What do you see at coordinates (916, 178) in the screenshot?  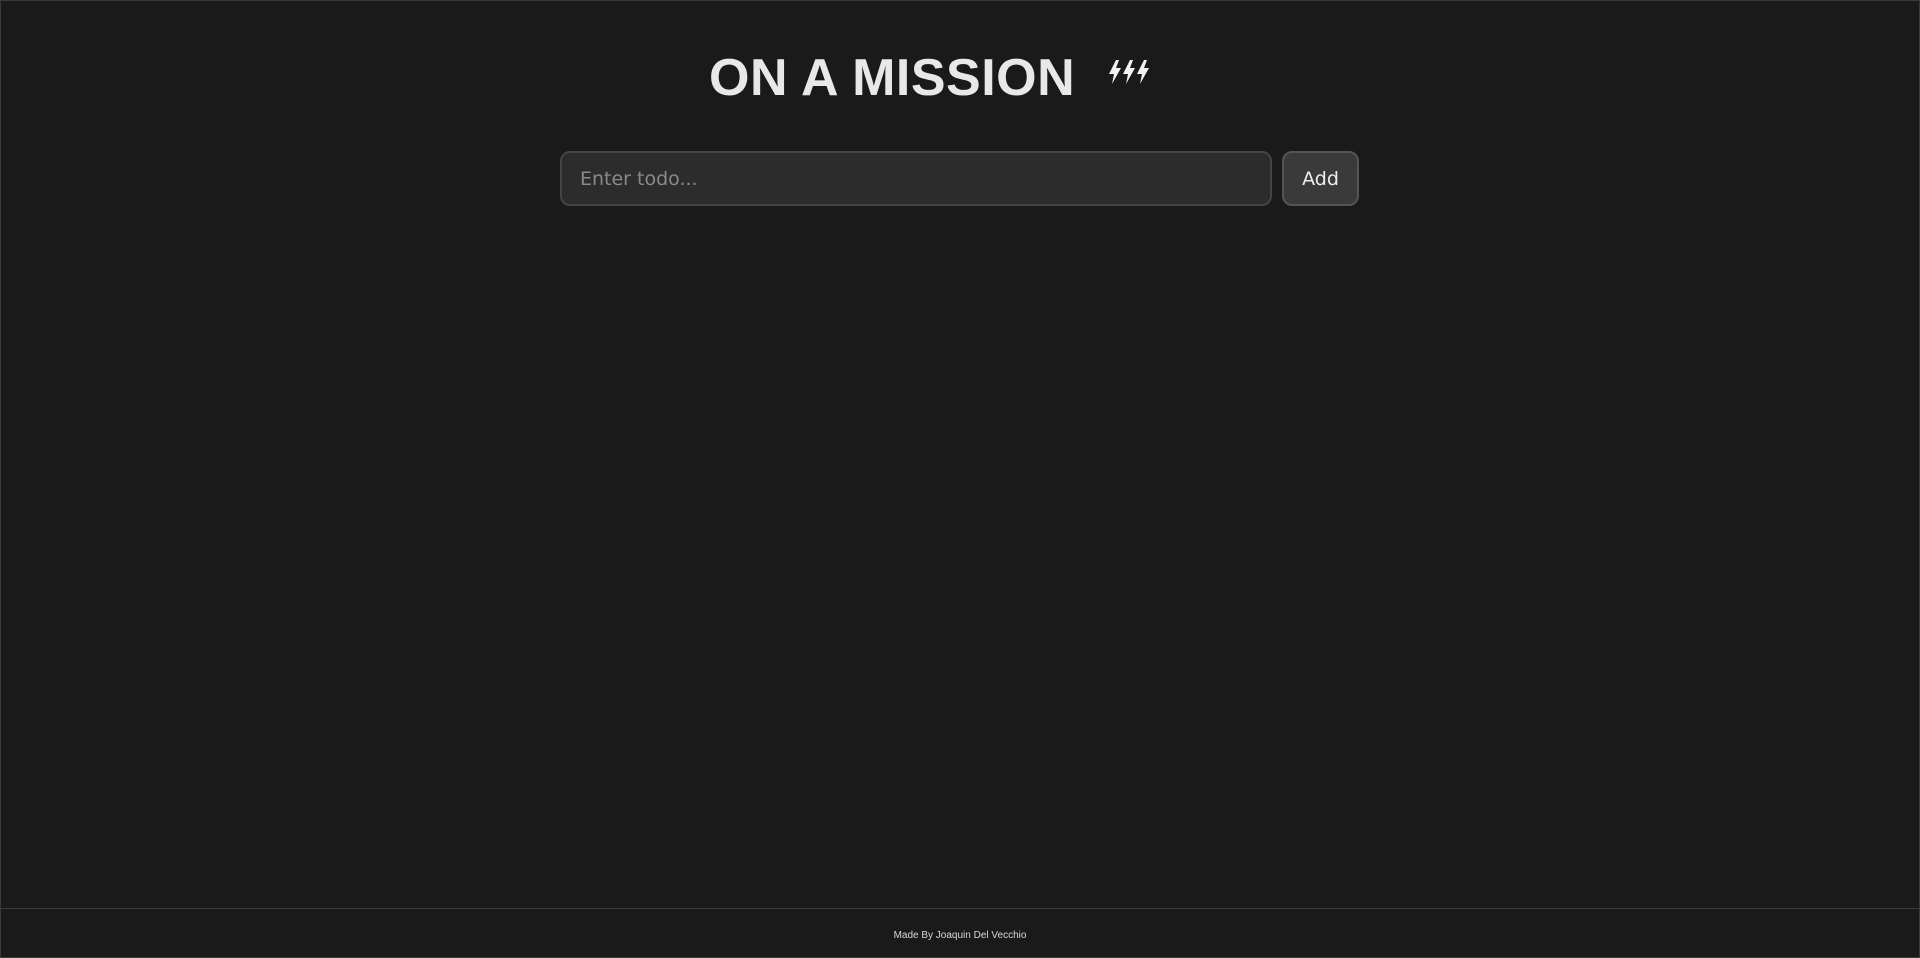 I see `todo-input` at bounding box center [916, 178].